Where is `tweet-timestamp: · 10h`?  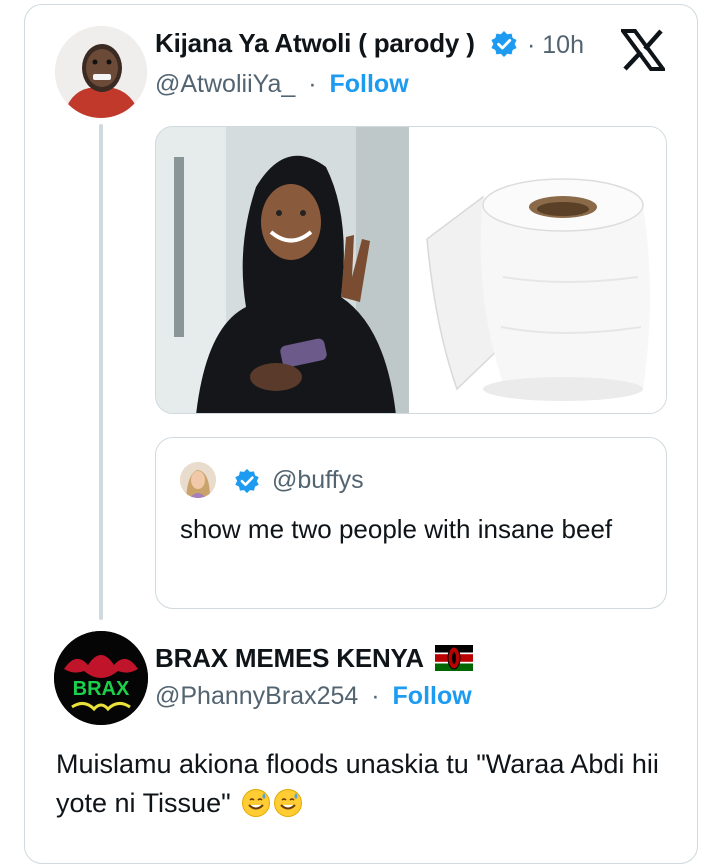
tweet-timestamp: · 10h is located at coordinates (555, 45).